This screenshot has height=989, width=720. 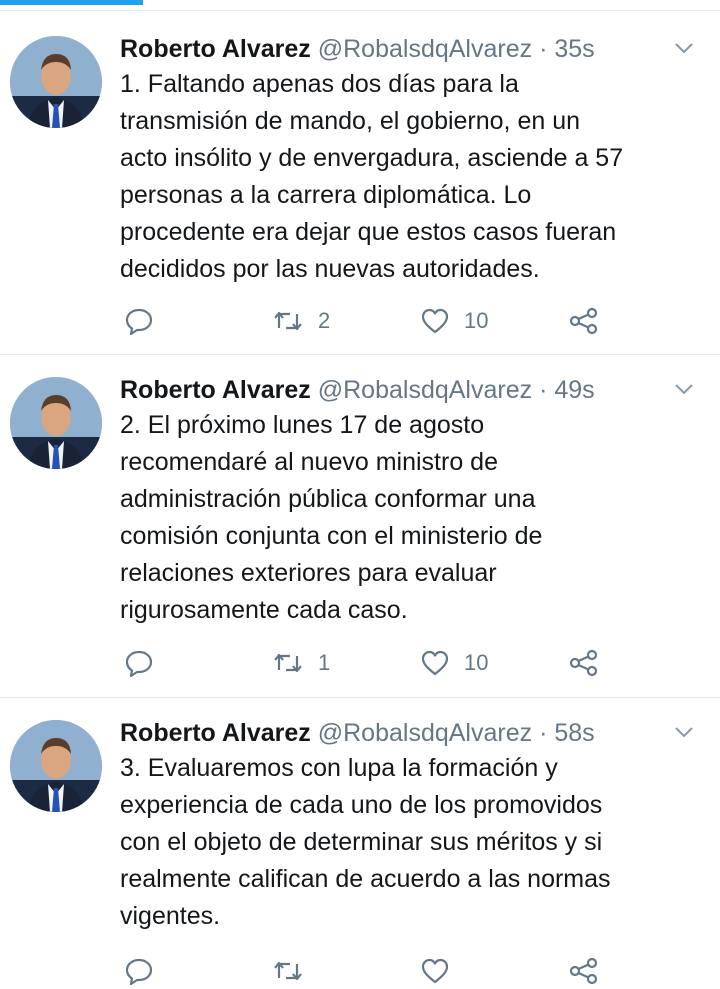 I want to click on retweet-count: 1, so click(x=324, y=662).